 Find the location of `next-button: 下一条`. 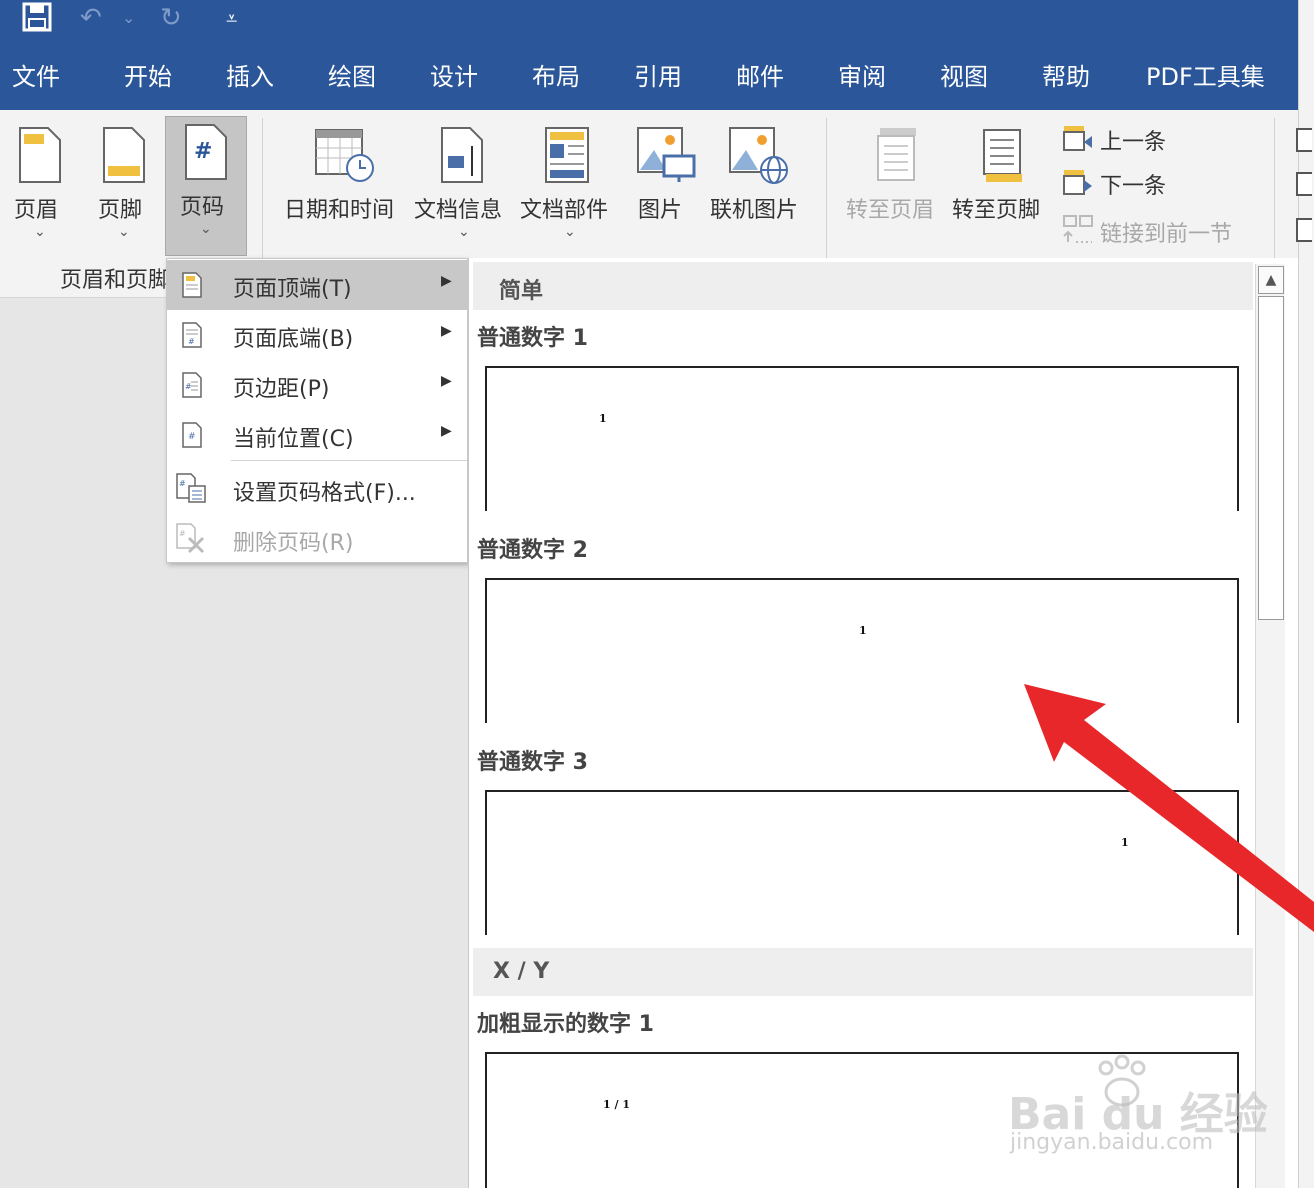

next-button: 下一条 is located at coordinates (1160, 183).